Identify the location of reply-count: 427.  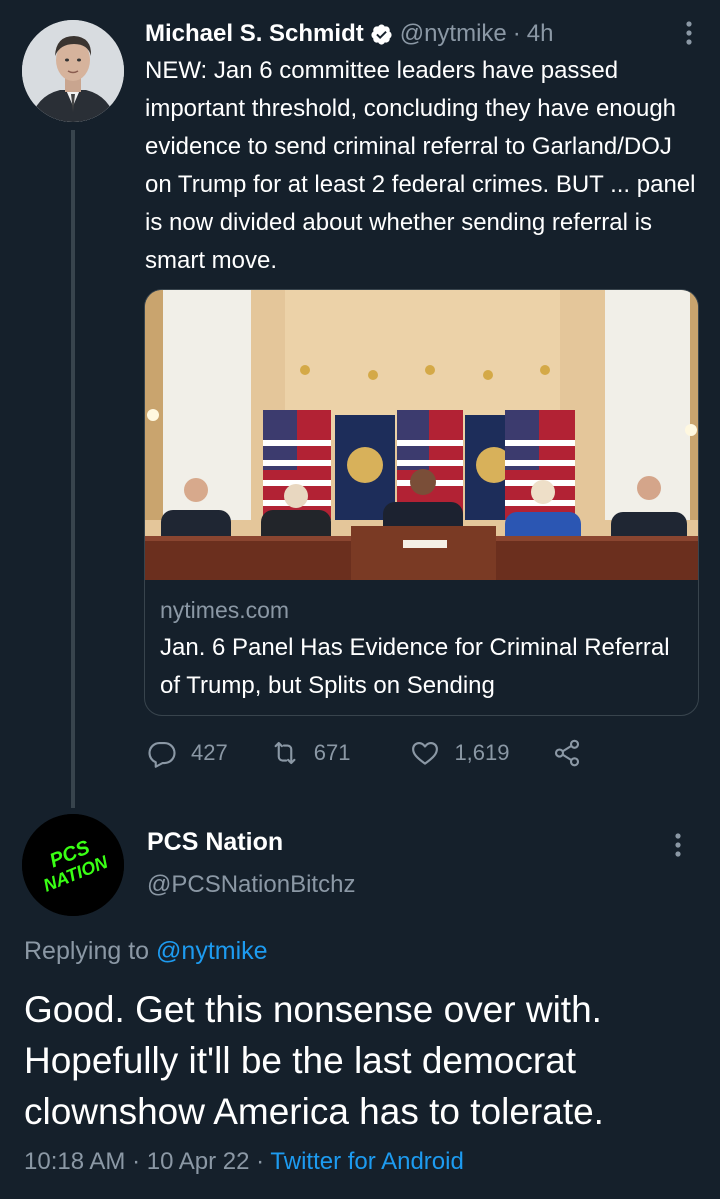
(209, 752).